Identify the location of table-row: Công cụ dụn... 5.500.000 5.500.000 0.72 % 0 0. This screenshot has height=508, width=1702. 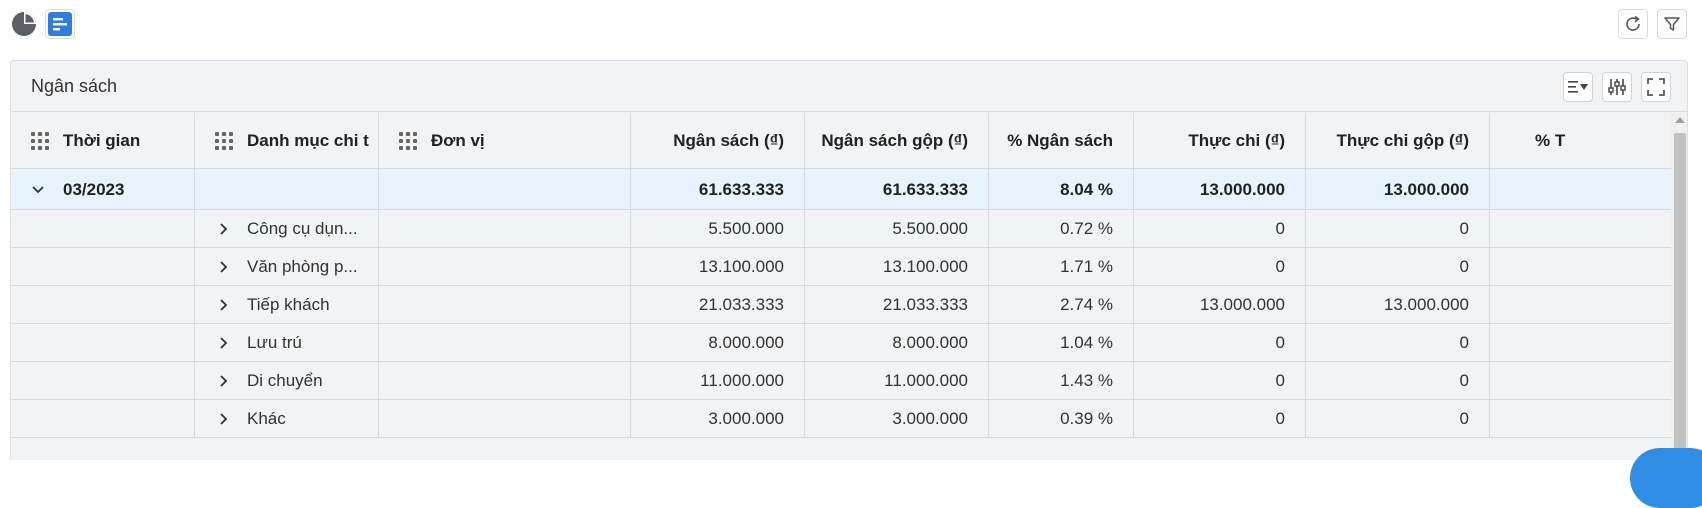
(849, 229).